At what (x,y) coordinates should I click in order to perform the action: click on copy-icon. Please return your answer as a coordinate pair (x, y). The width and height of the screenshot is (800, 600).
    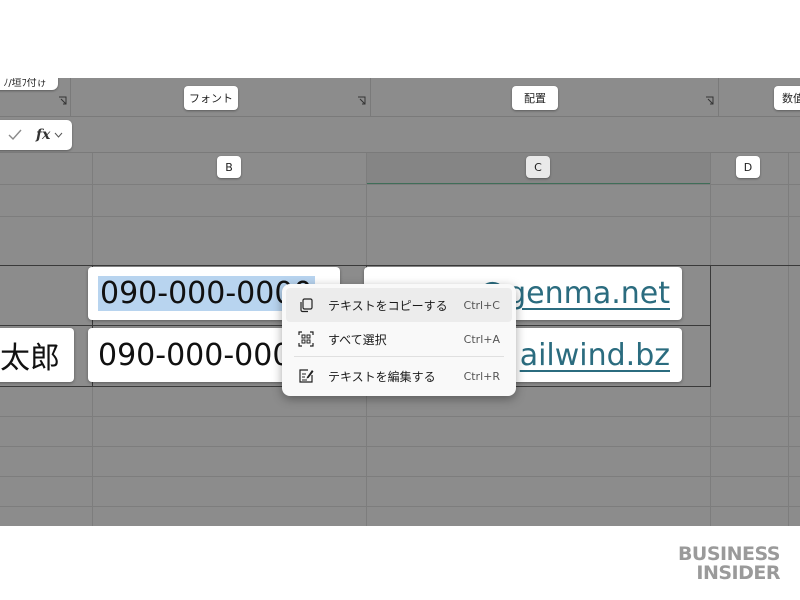
    Looking at the image, I should click on (306, 305).